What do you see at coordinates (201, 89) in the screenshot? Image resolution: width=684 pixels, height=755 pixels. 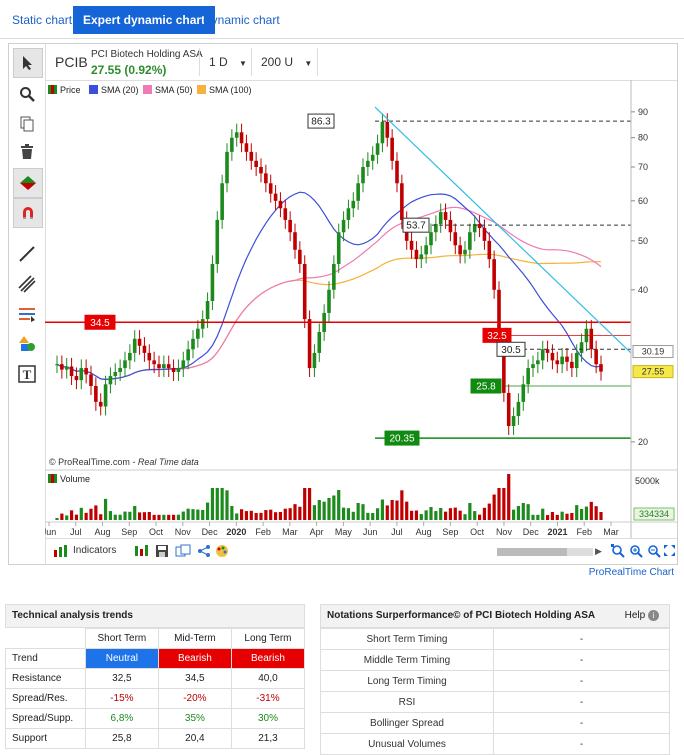 I see `legend-sma100-swatch` at bounding box center [201, 89].